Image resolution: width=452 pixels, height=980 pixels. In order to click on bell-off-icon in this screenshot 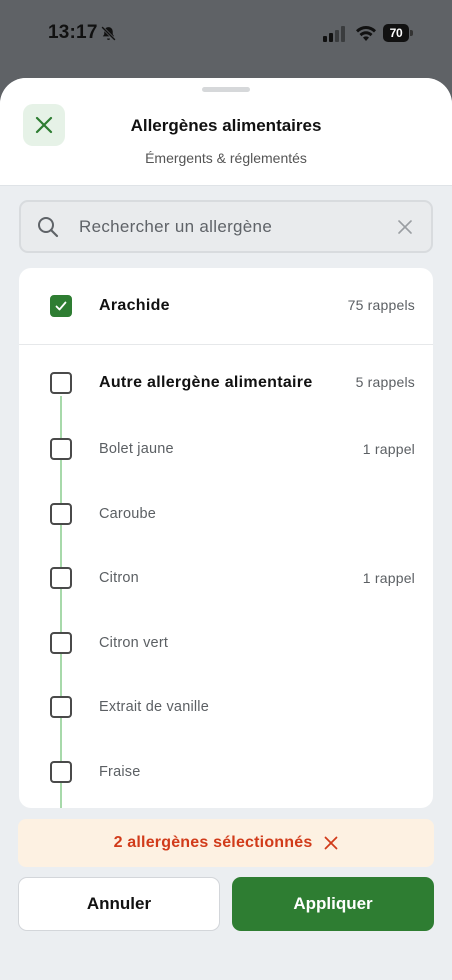, I will do `click(108, 33)`.